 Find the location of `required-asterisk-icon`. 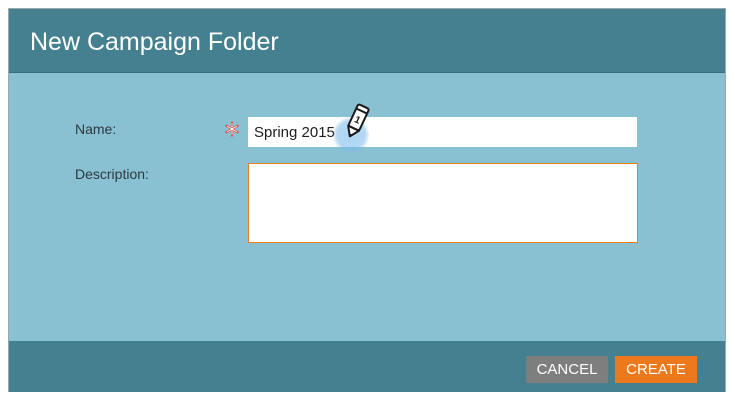

required-asterisk-icon is located at coordinates (232, 129).